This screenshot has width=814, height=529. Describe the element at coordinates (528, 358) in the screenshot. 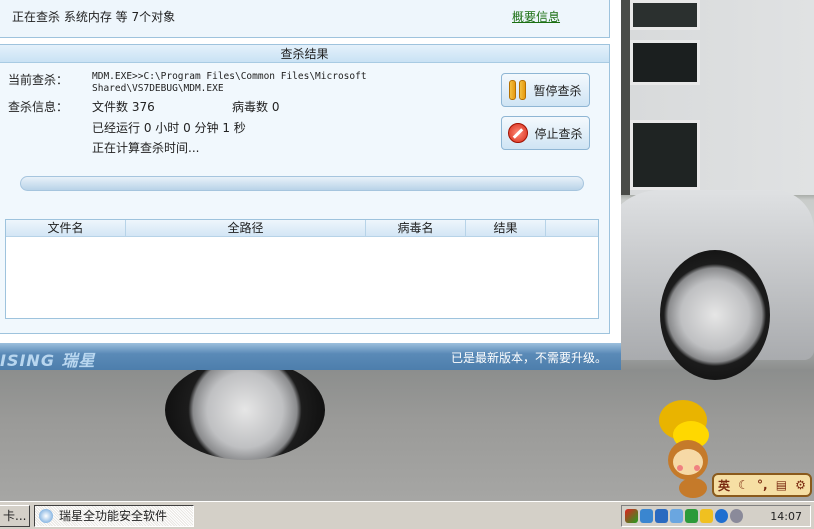

I see `update-status: 已是最新版本，不需要升级。` at that location.